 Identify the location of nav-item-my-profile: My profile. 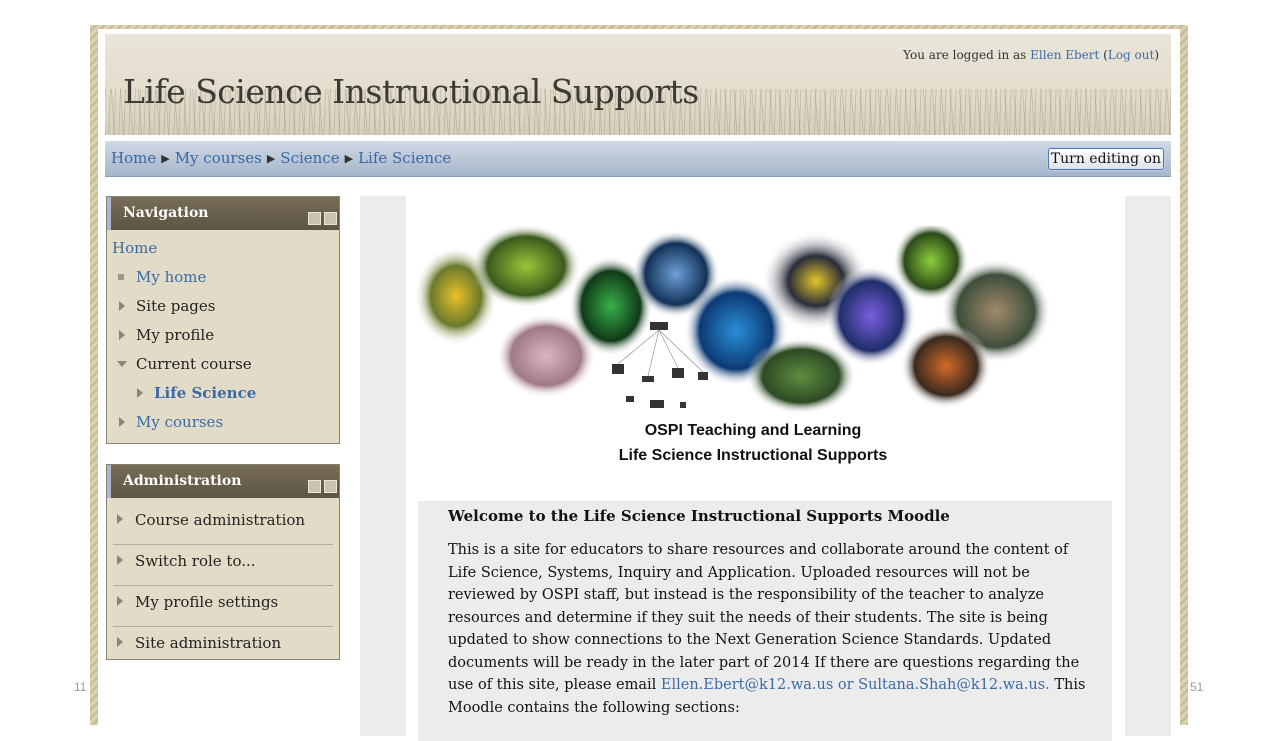
(223, 339).